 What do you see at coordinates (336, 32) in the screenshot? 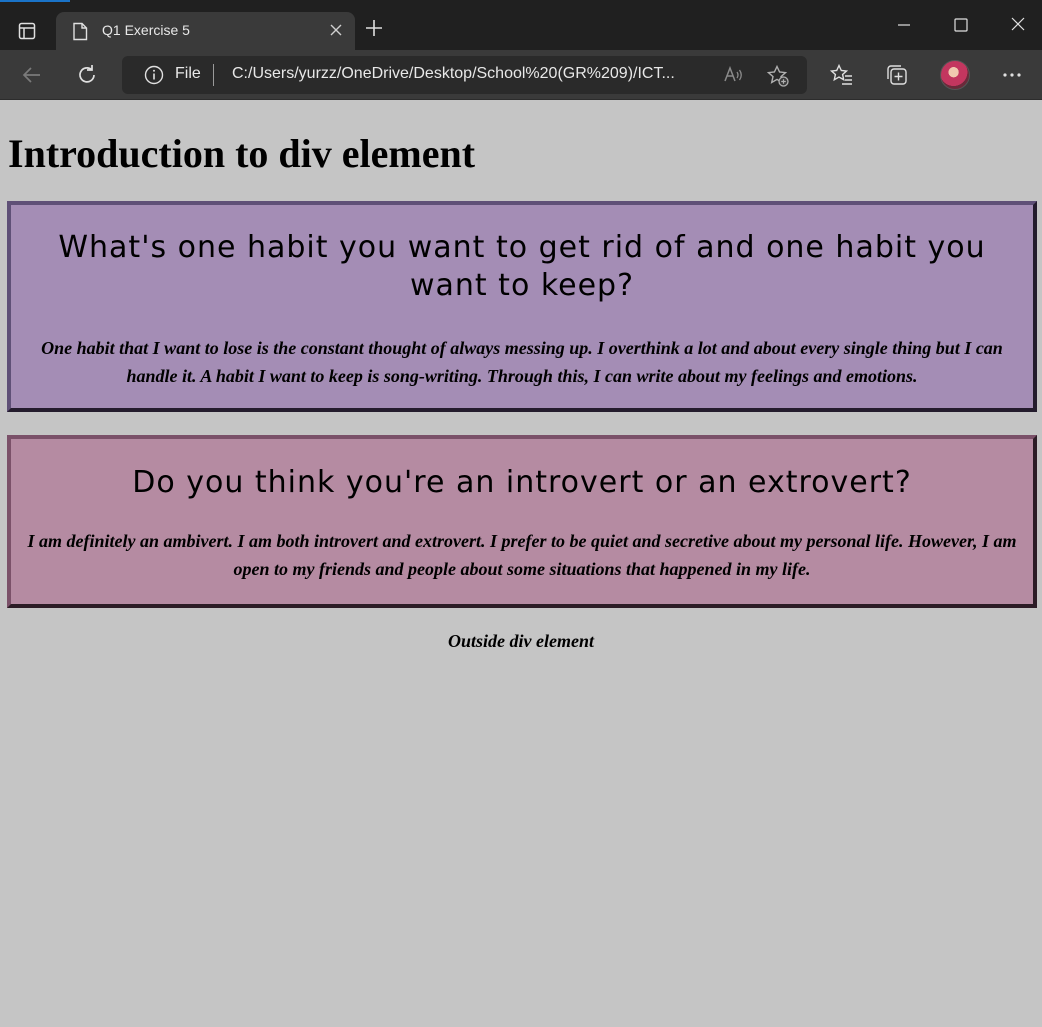
I see `close-tab-icon` at bounding box center [336, 32].